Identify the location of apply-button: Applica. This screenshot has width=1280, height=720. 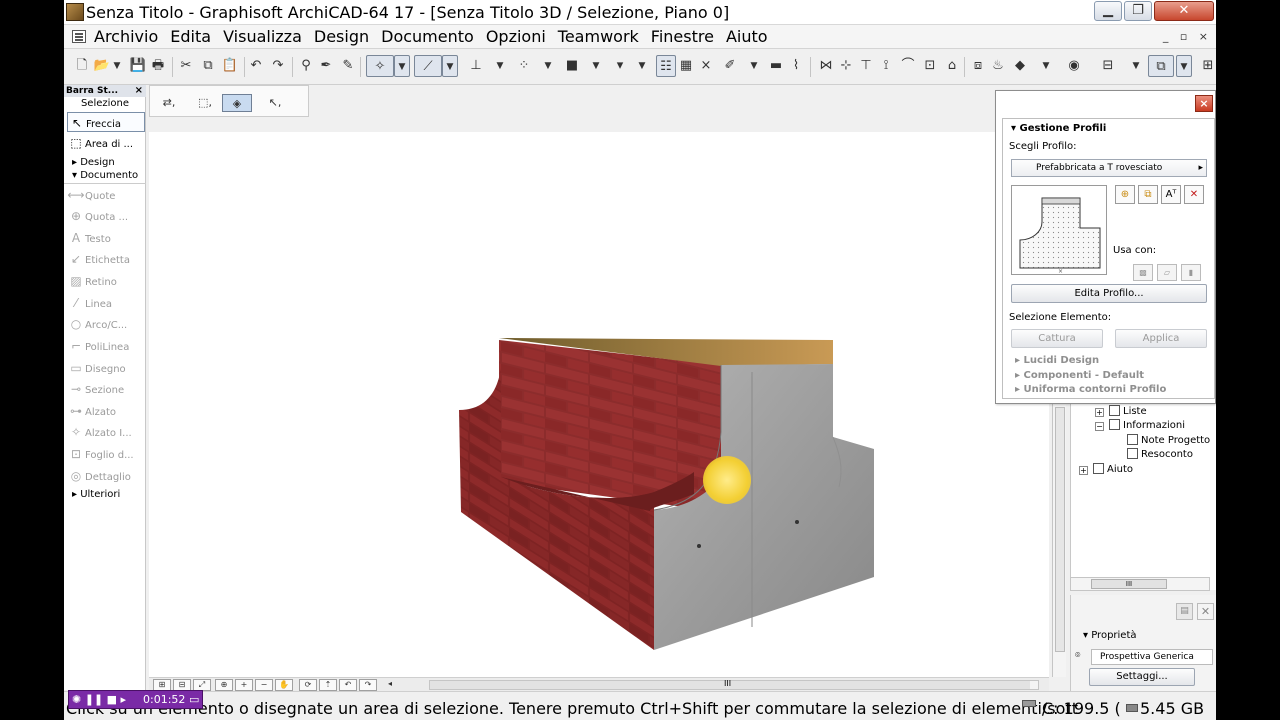
(1161, 338).